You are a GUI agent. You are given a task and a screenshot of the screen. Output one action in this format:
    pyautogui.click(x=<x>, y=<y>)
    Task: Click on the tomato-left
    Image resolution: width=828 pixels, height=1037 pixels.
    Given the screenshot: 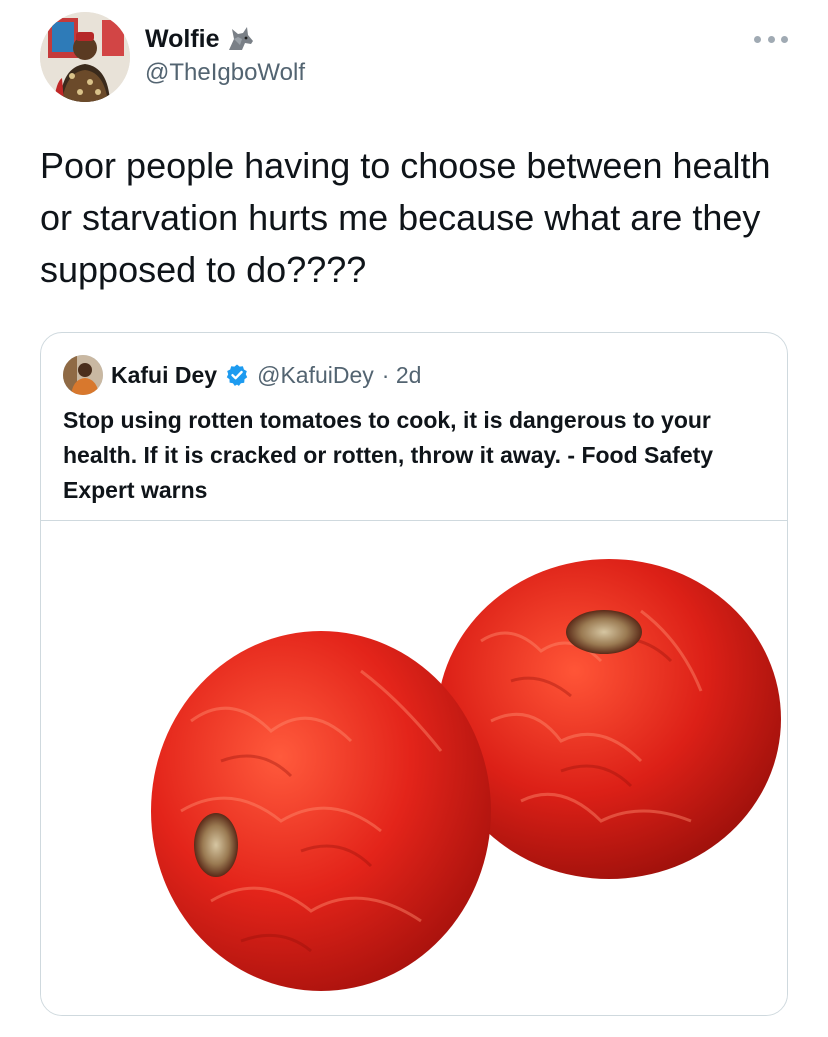 What is the action you would take?
    pyautogui.click(x=321, y=811)
    